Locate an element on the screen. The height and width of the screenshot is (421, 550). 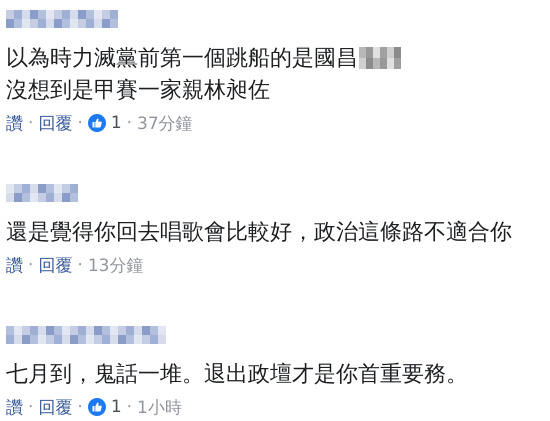
comment-text: 七月到，鬼話一堆。退出政壇才是你首重要務。 is located at coordinates (237, 375).